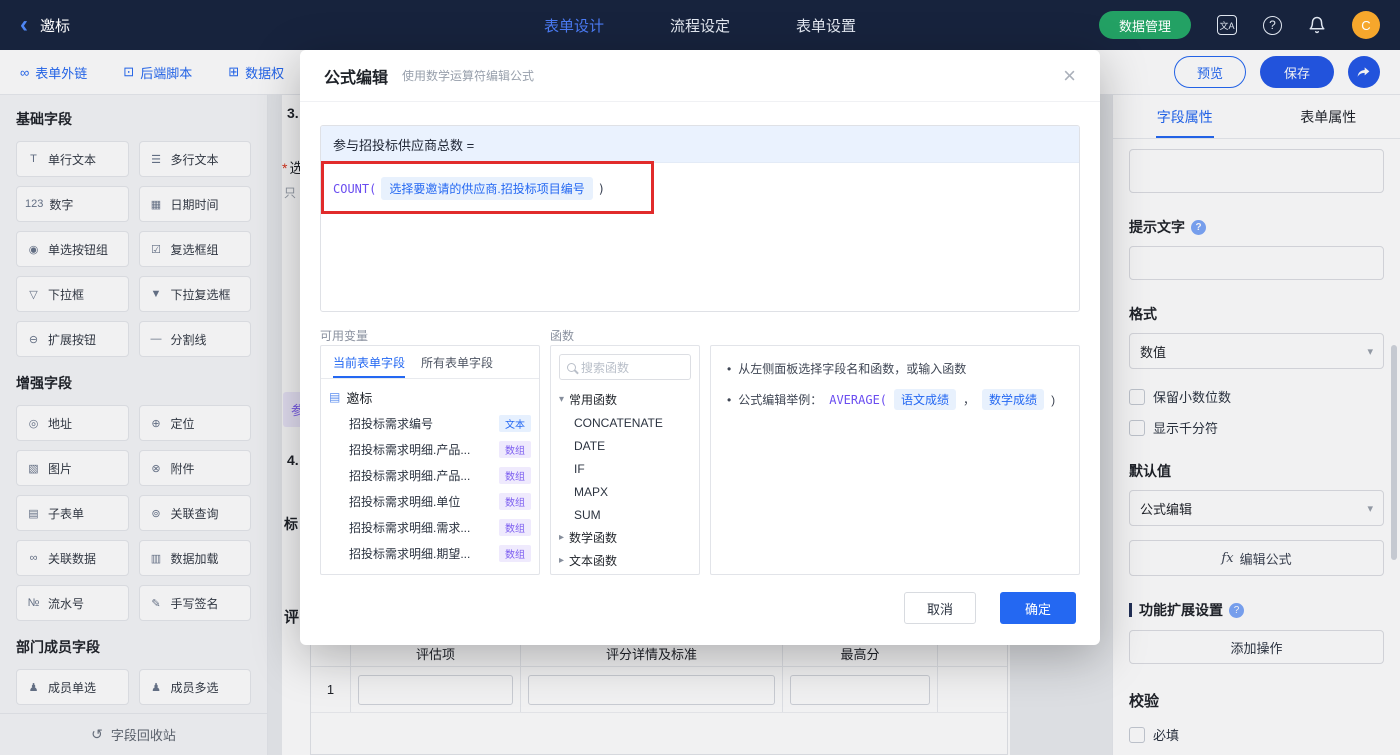  Describe the element at coordinates (940, 608) in the screenshot. I see `cancel-button: 取消` at that location.